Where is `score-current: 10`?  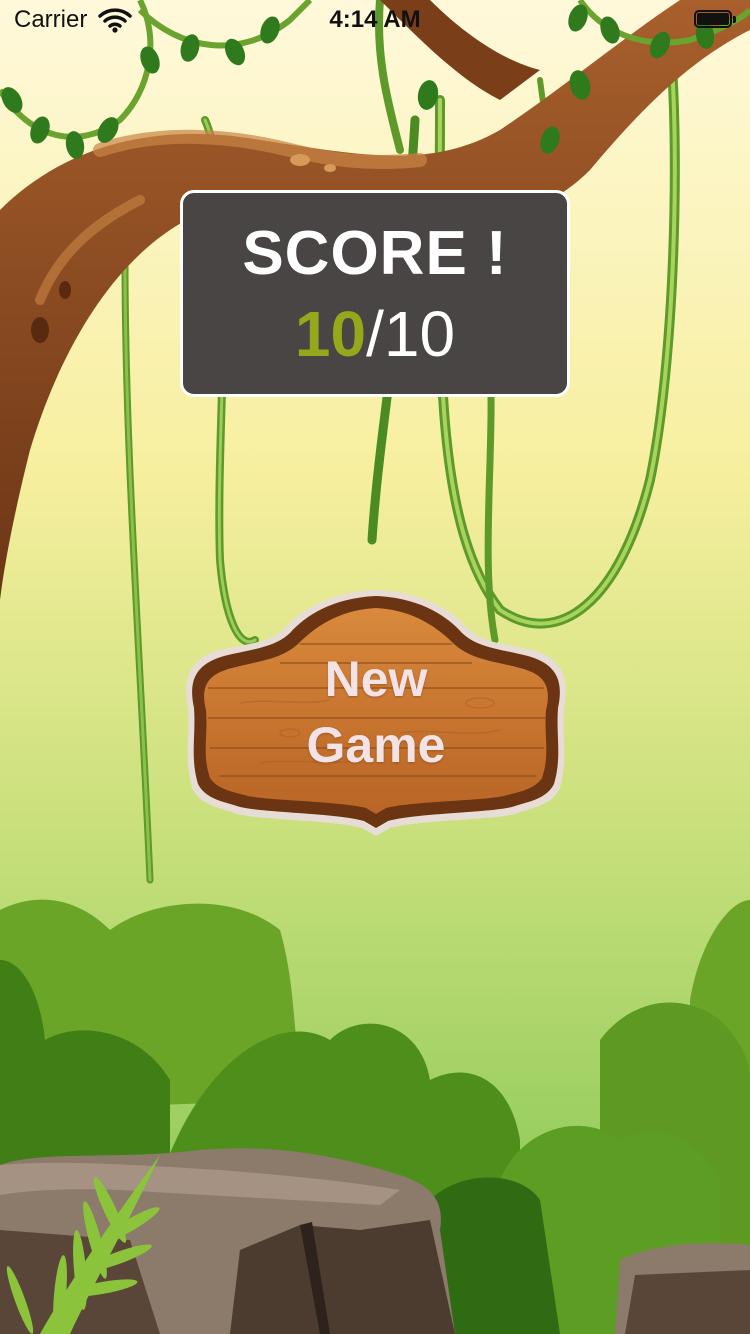 score-current: 10 is located at coordinates (330, 334).